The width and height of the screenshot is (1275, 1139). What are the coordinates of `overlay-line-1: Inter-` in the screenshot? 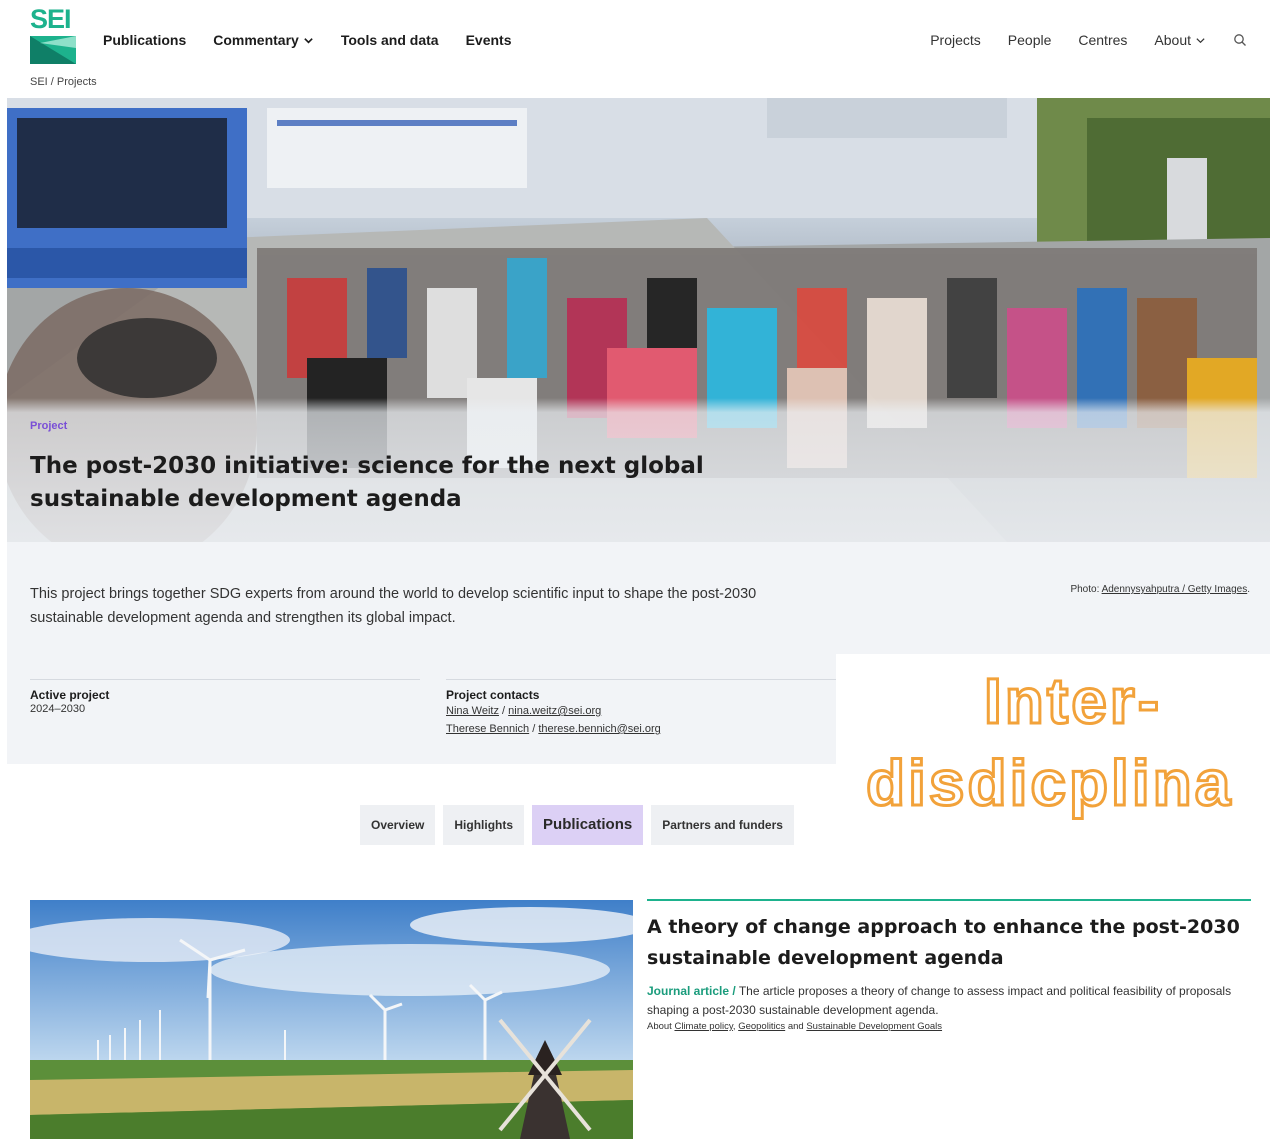 It's located at (1072, 701).